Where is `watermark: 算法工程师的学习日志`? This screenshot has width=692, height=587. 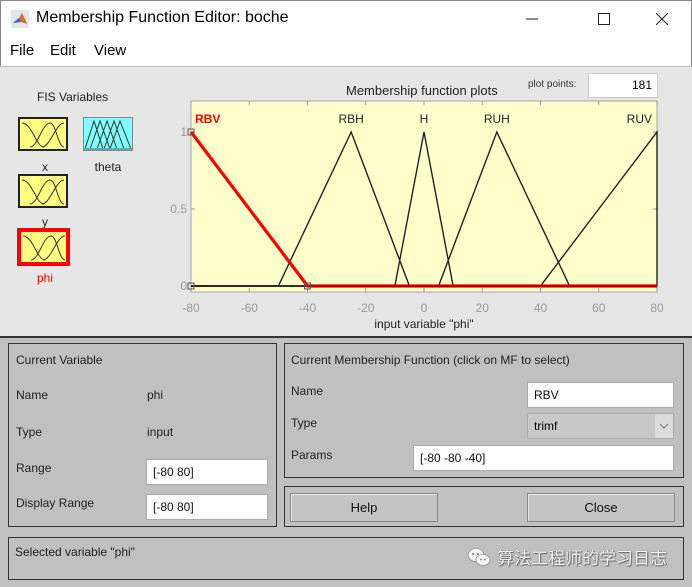
watermark: 算法工程师的学习日志 is located at coordinates (567, 556).